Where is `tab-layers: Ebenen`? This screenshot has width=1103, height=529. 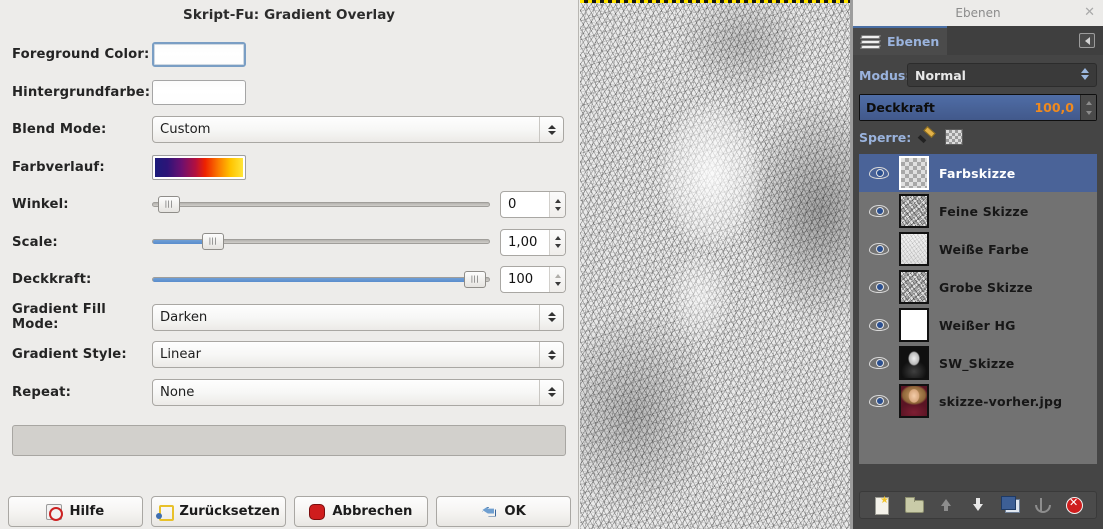
tab-layers: Ebenen is located at coordinates (900, 40).